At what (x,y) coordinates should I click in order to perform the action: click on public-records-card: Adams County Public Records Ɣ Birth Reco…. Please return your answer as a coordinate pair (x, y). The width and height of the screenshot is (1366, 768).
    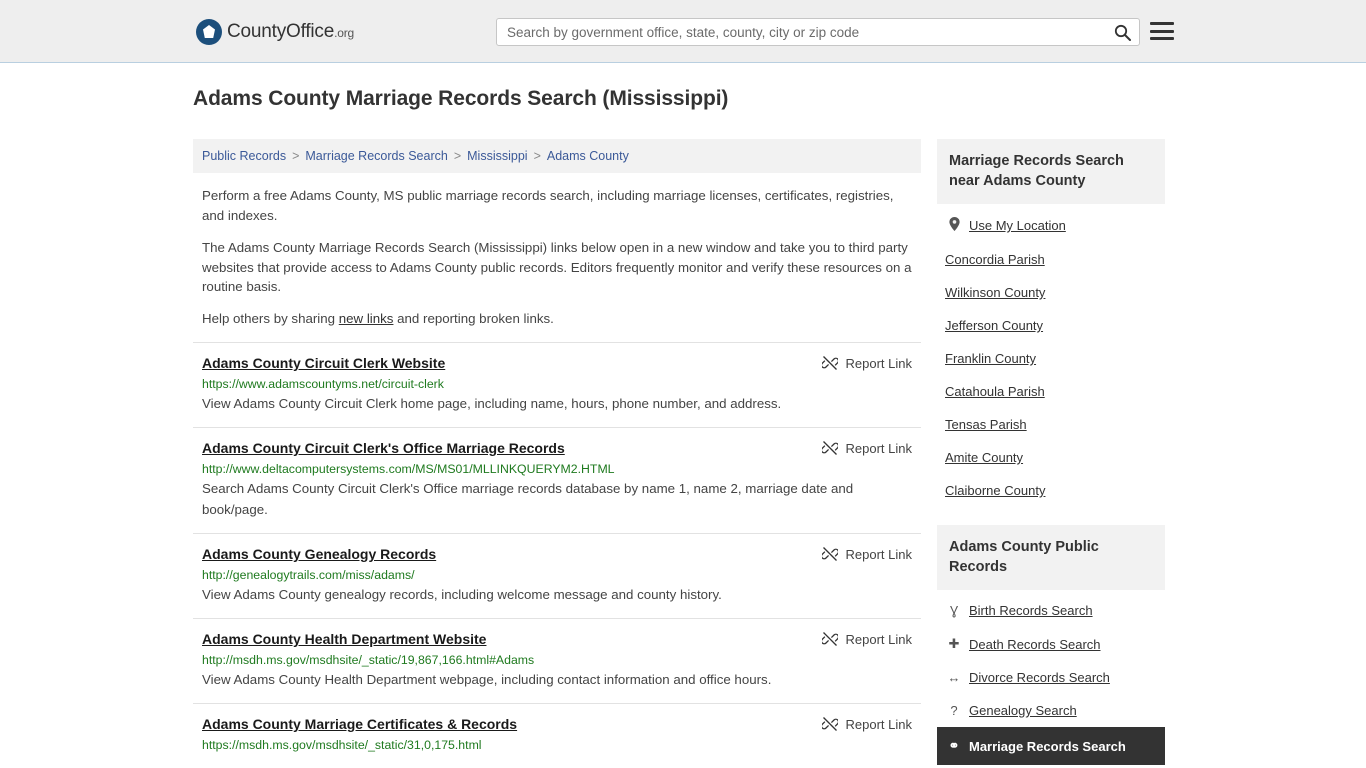
    Looking at the image, I should click on (1051, 645).